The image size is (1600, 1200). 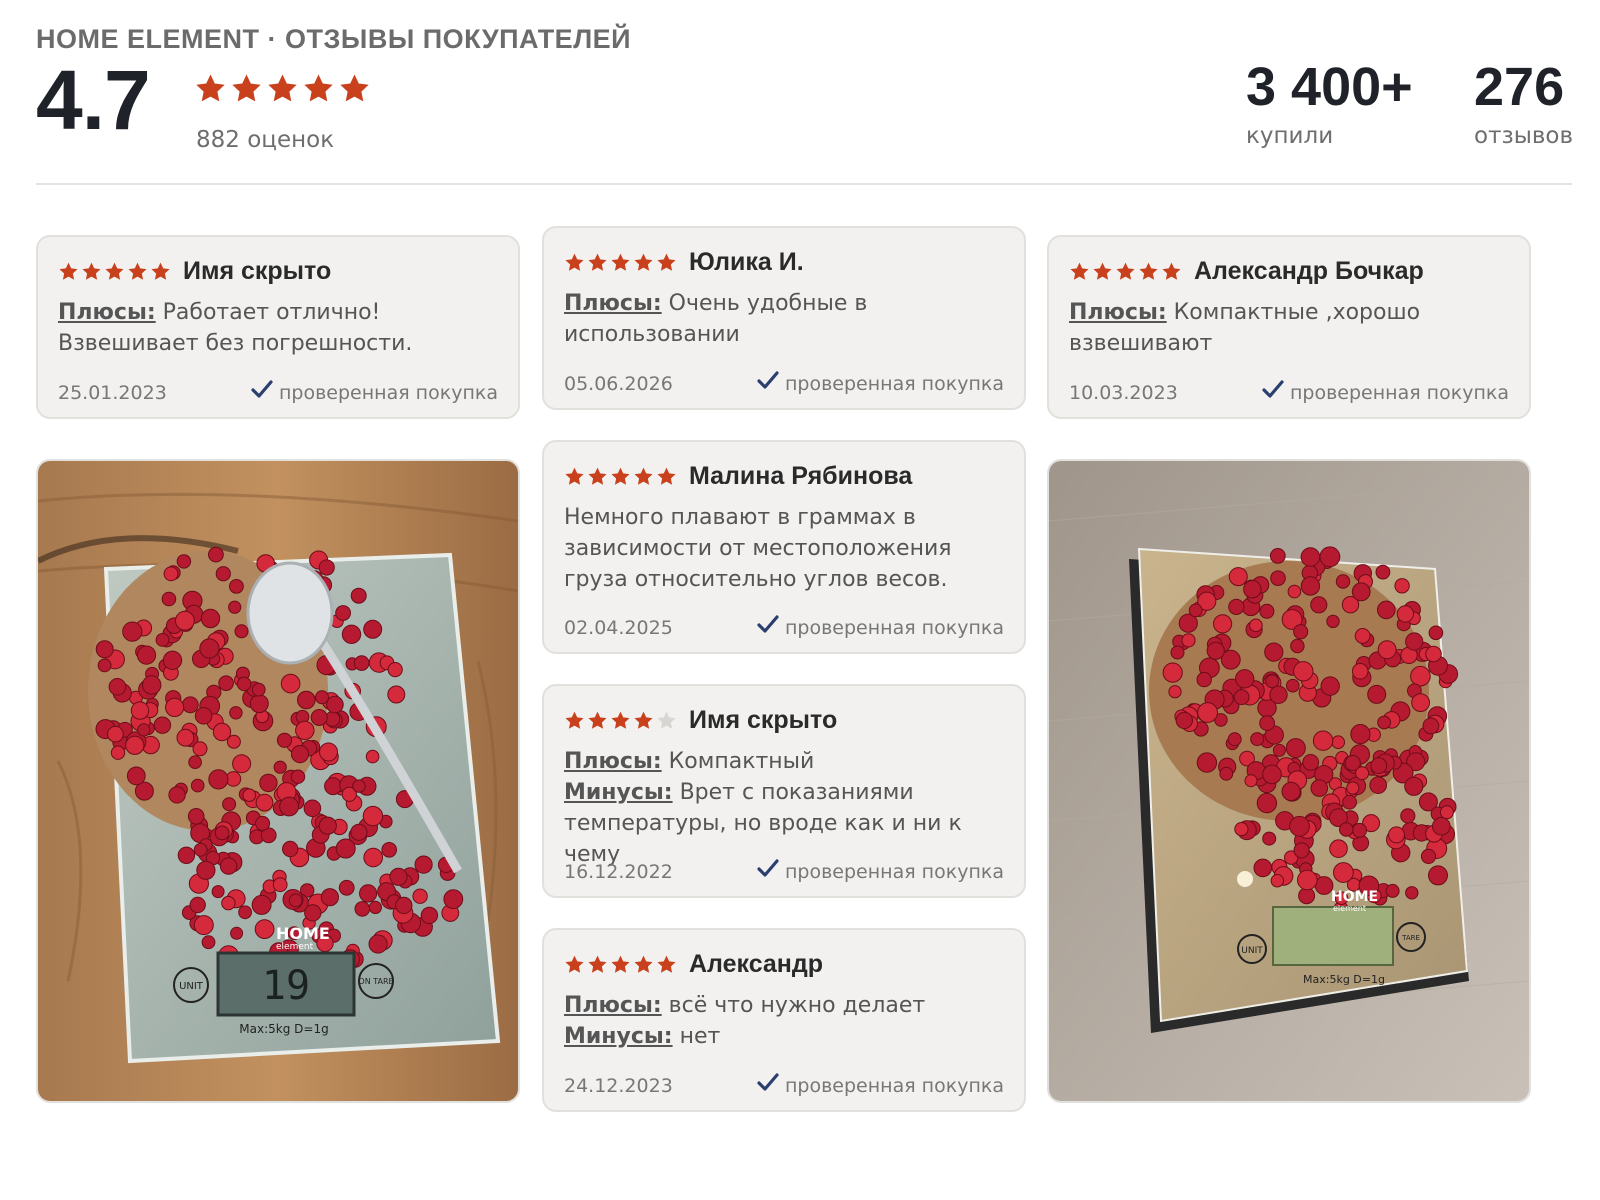 I want to click on average-rating: 4.7, so click(x=93, y=100).